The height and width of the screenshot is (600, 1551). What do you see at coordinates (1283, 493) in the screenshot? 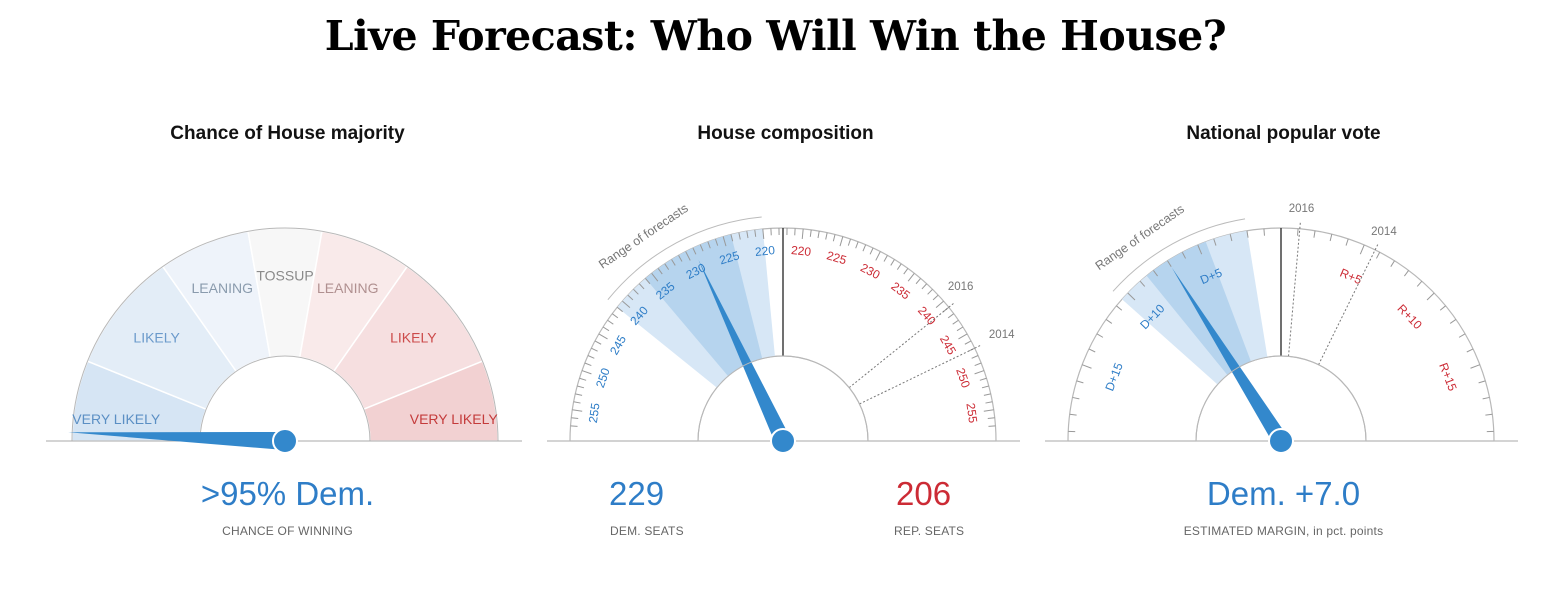
I see `estimated-margin-value: Dem. +7.0` at bounding box center [1283, 493].